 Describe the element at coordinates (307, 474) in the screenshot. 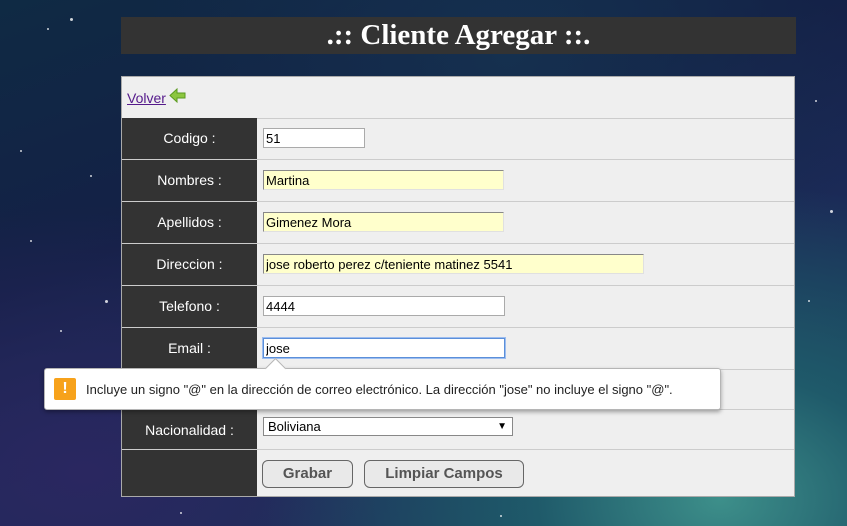

I see `save-button: Grabar` at that location.